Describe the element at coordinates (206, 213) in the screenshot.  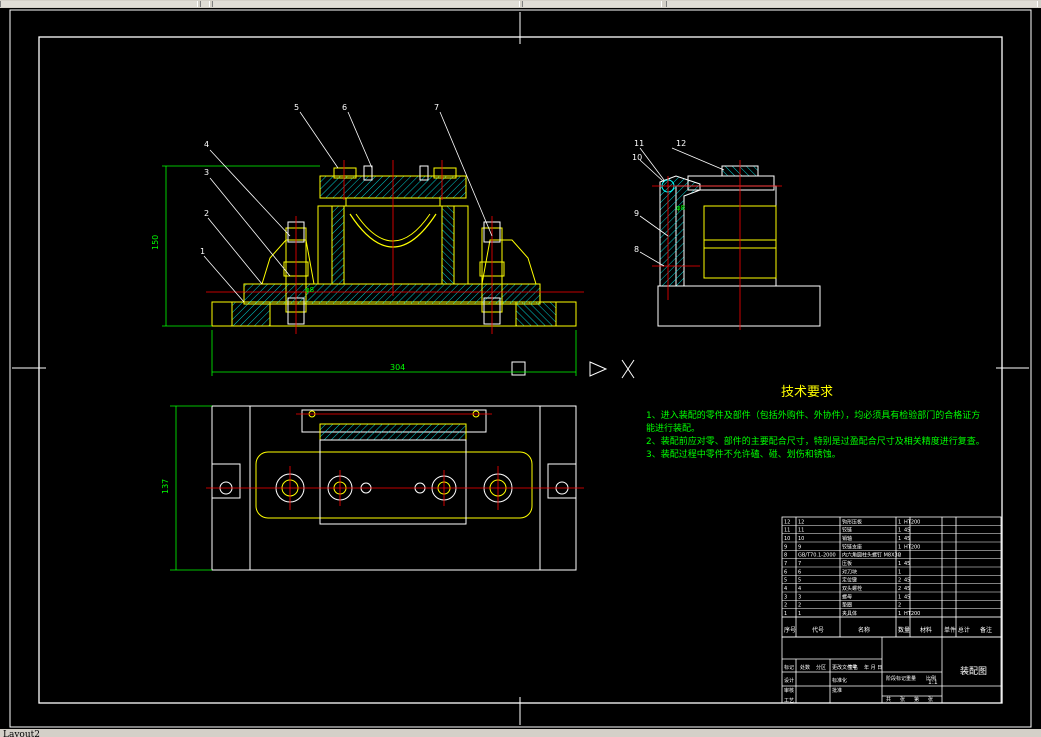
I see `balloon-2: 2` at that location.